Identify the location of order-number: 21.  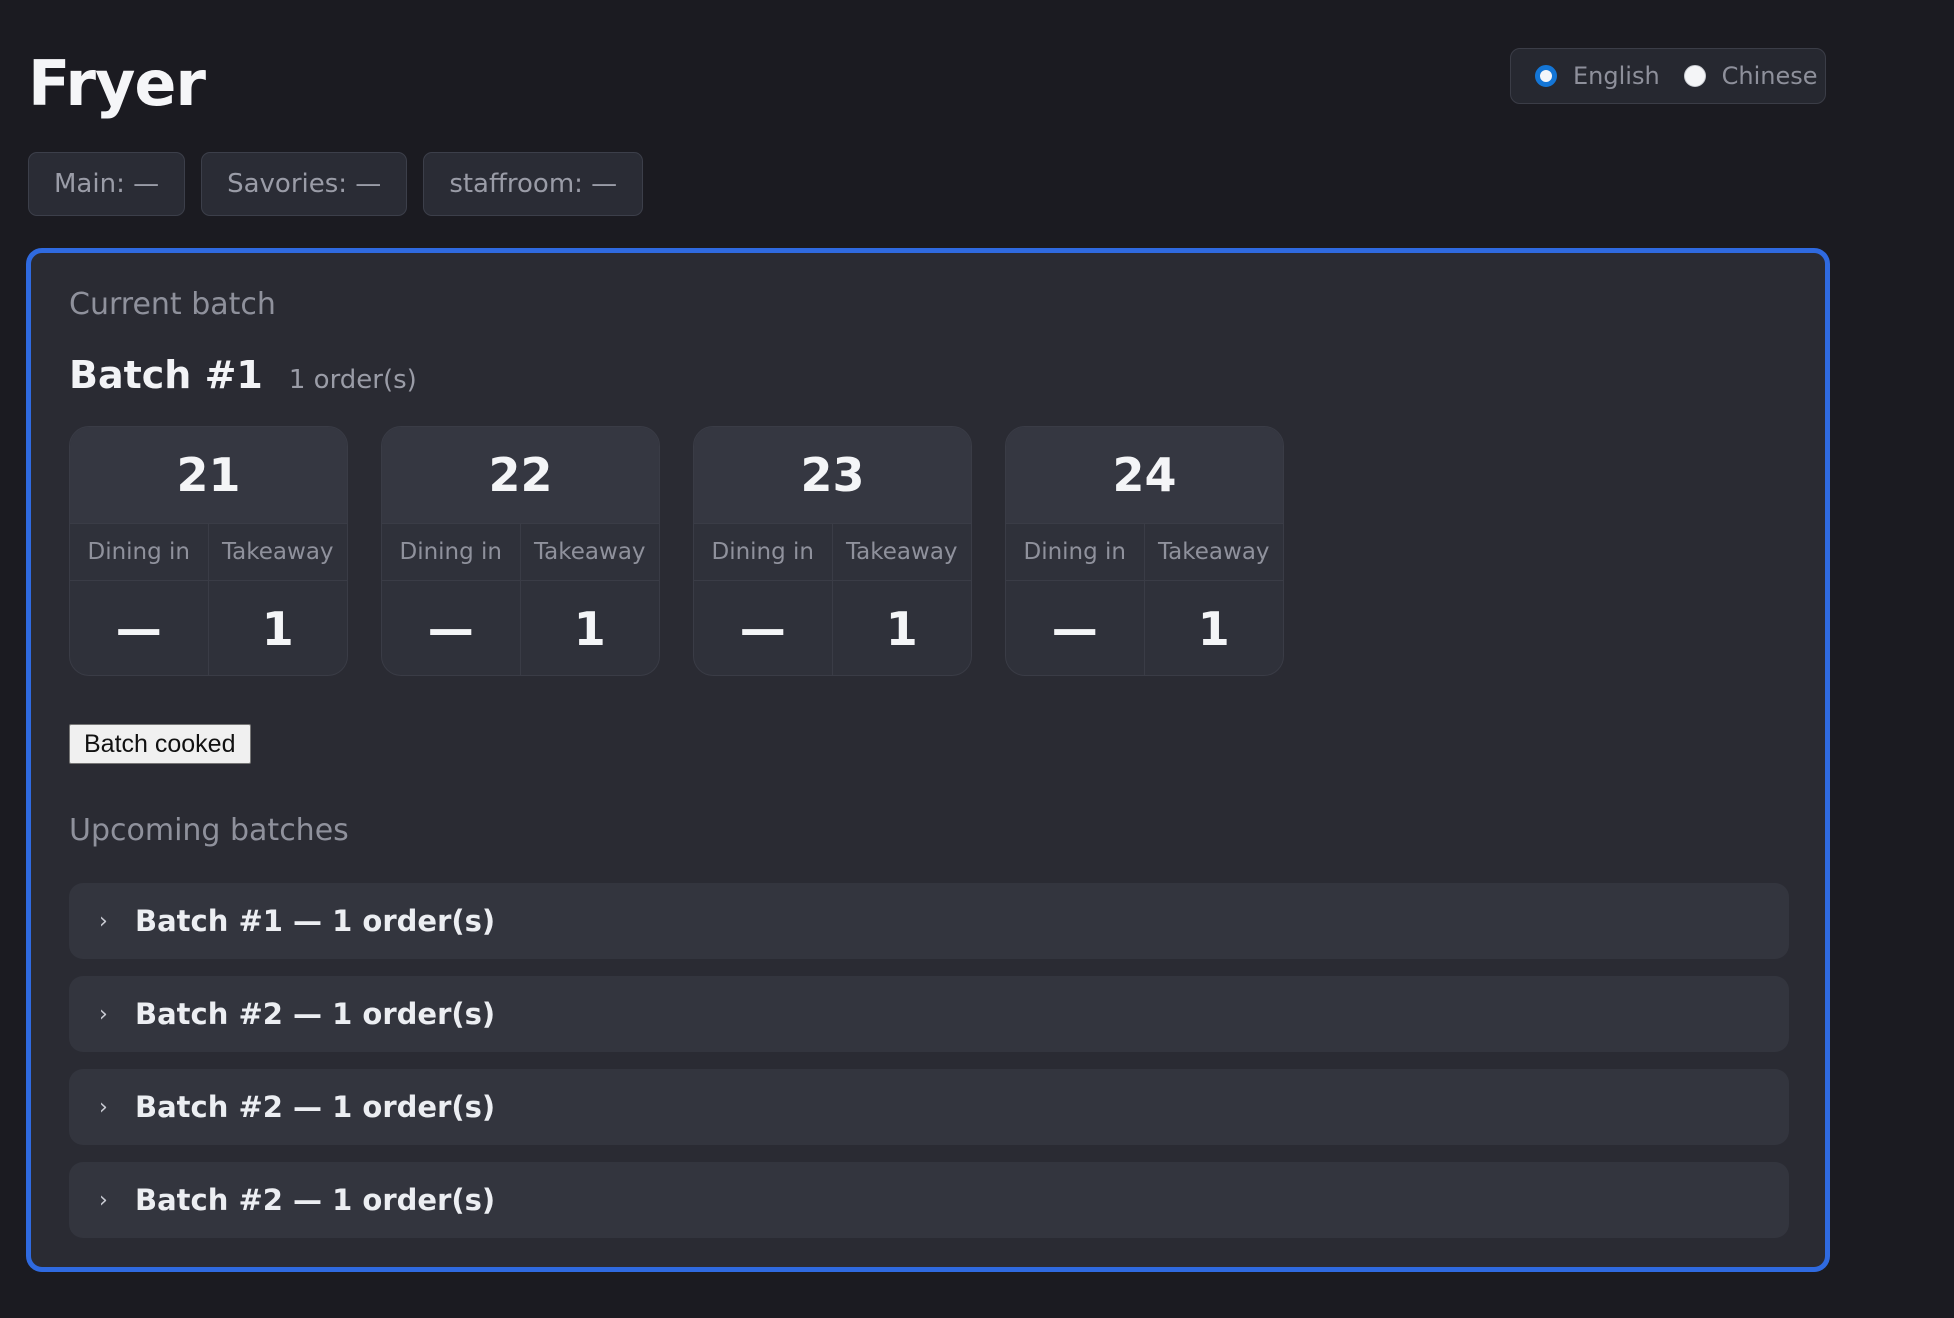
(208, 475).